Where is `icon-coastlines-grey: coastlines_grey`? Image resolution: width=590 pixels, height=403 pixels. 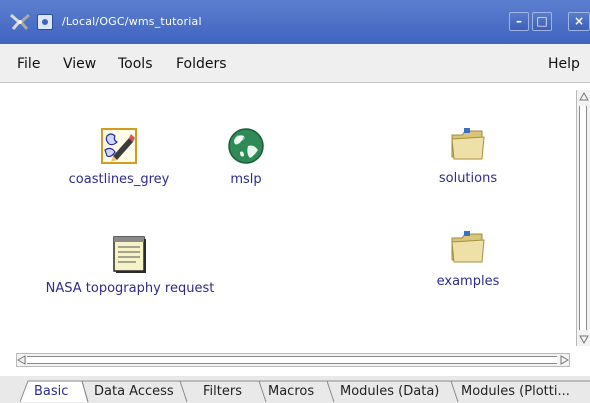 icon-coastlines-grey: coastlines_grey is located at coordinates (119, 157).